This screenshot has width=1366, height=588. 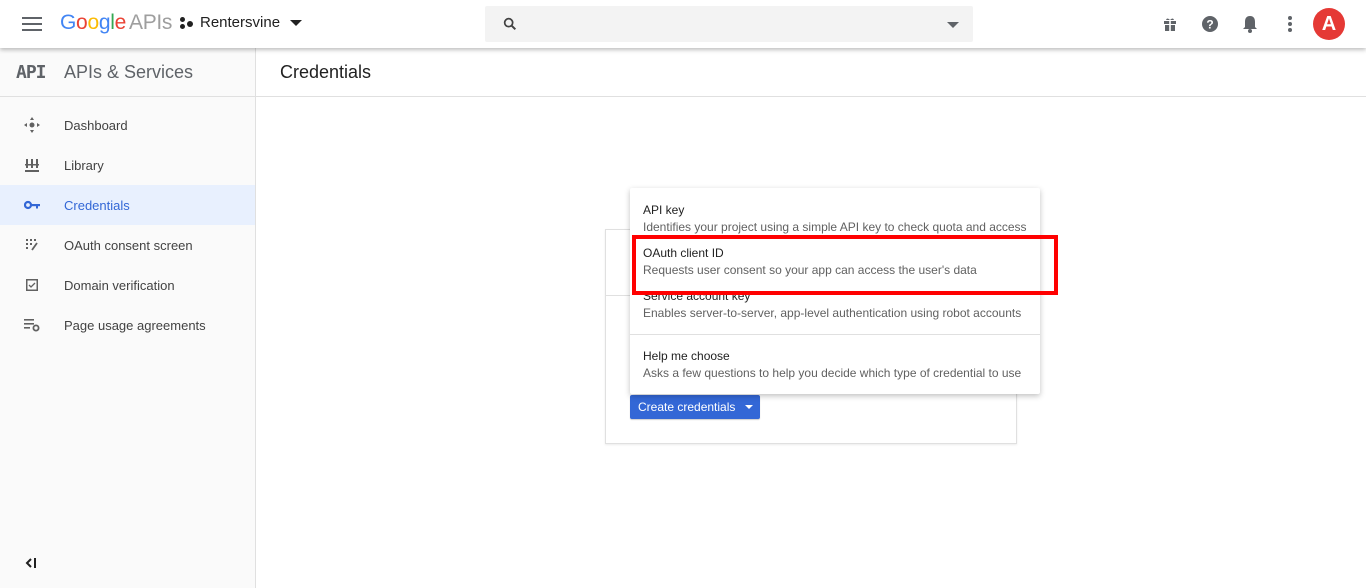 I want to click on sidebar-item-label: Dashboard, so click(x=96, y=125).